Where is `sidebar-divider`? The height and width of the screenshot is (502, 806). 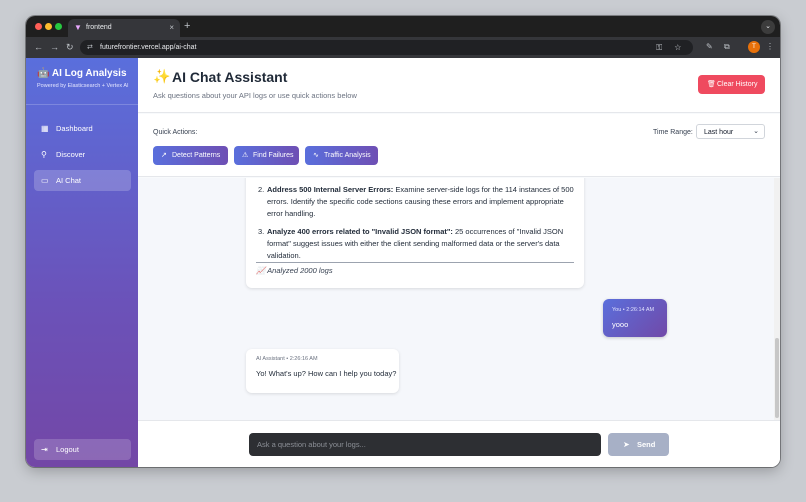
sidebar-divider is located at coordinates (82, 104).